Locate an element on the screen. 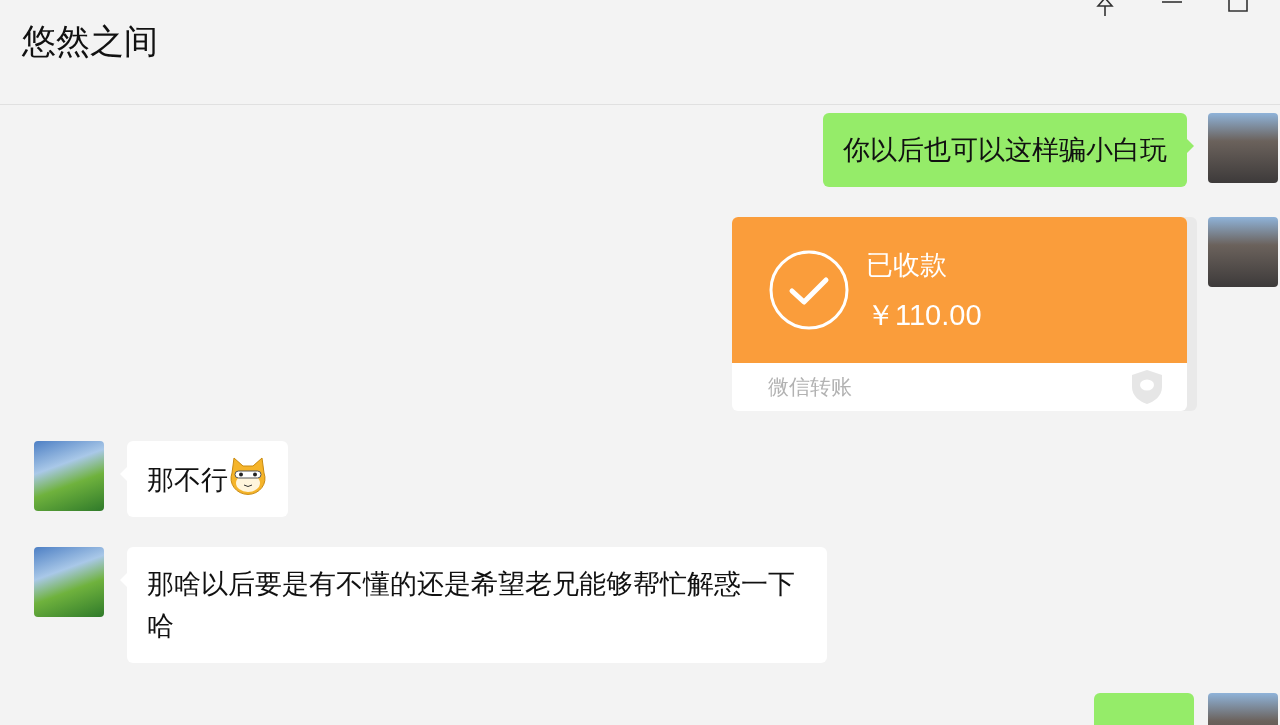 The height and width of the screenshot is (725, 1280). window-title: 悠然之间 is located at coordinates (89, 41).